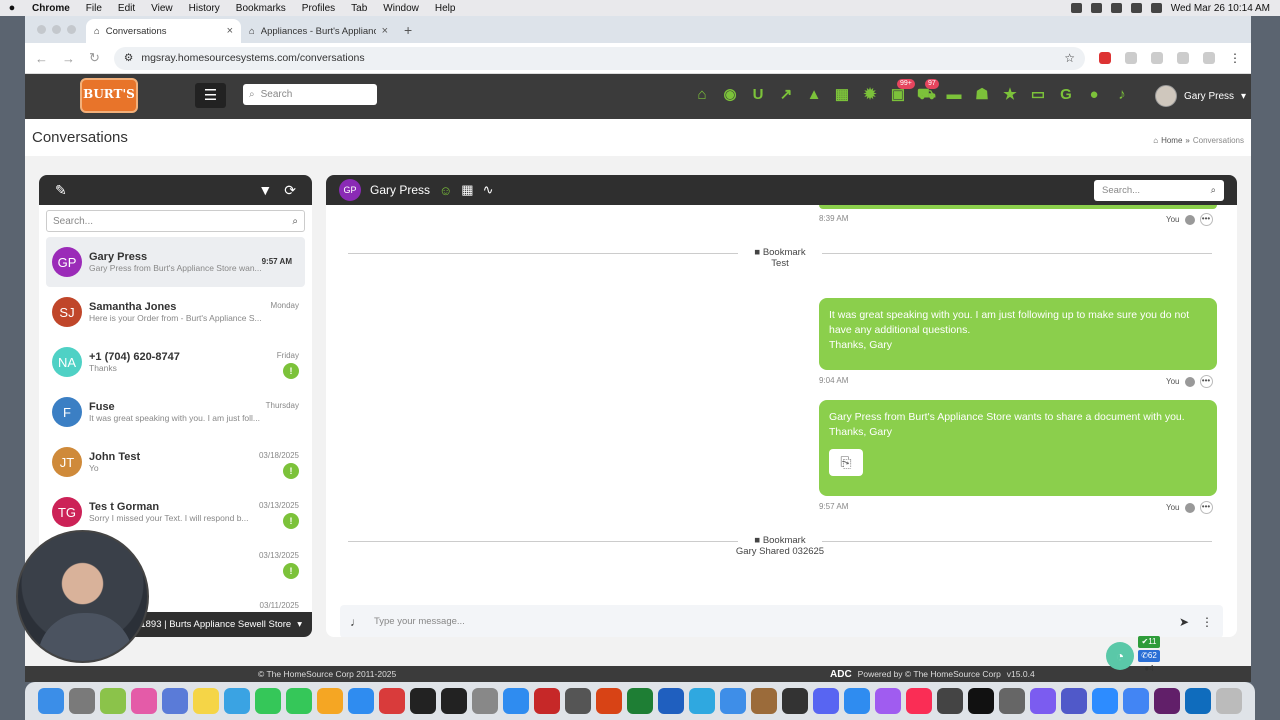 The image size is (1280, 720). I want to click on contact-user-icon: ☺, so click(445, 190).